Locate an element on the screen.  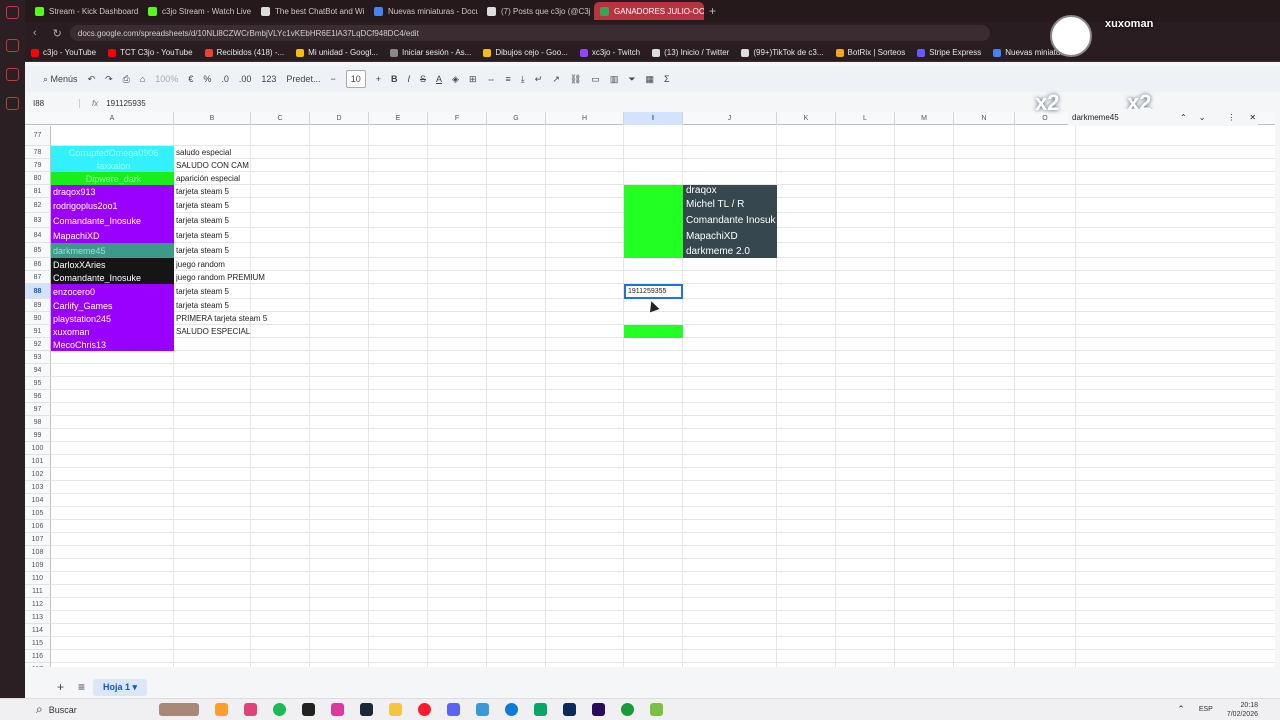
row-header: 110 is located at coordinates (38, 578).